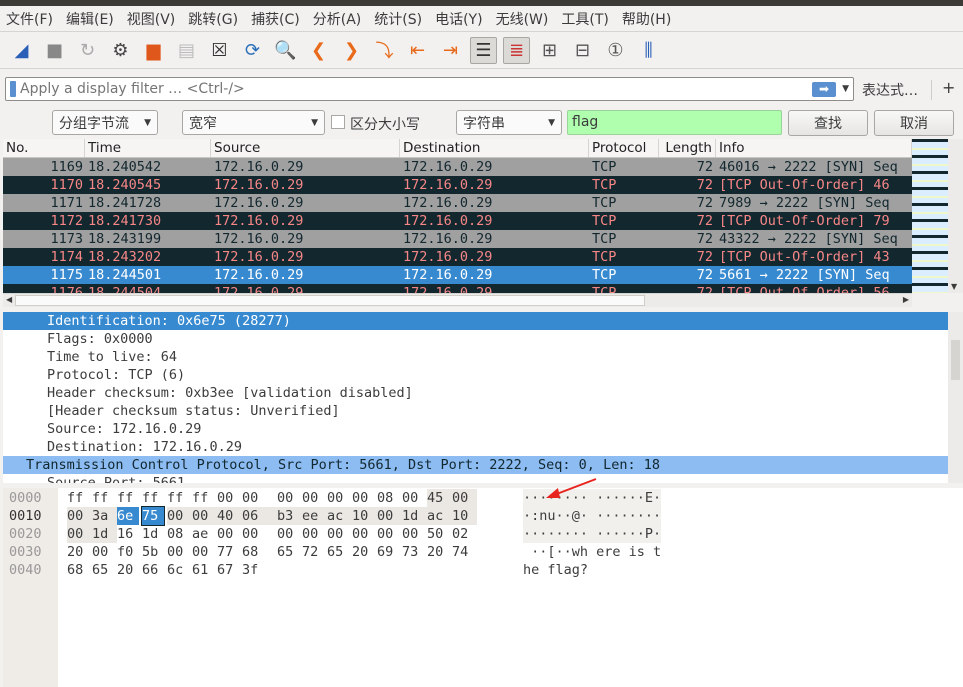  I want to click on hex-byte: 74, so click(464, 552).